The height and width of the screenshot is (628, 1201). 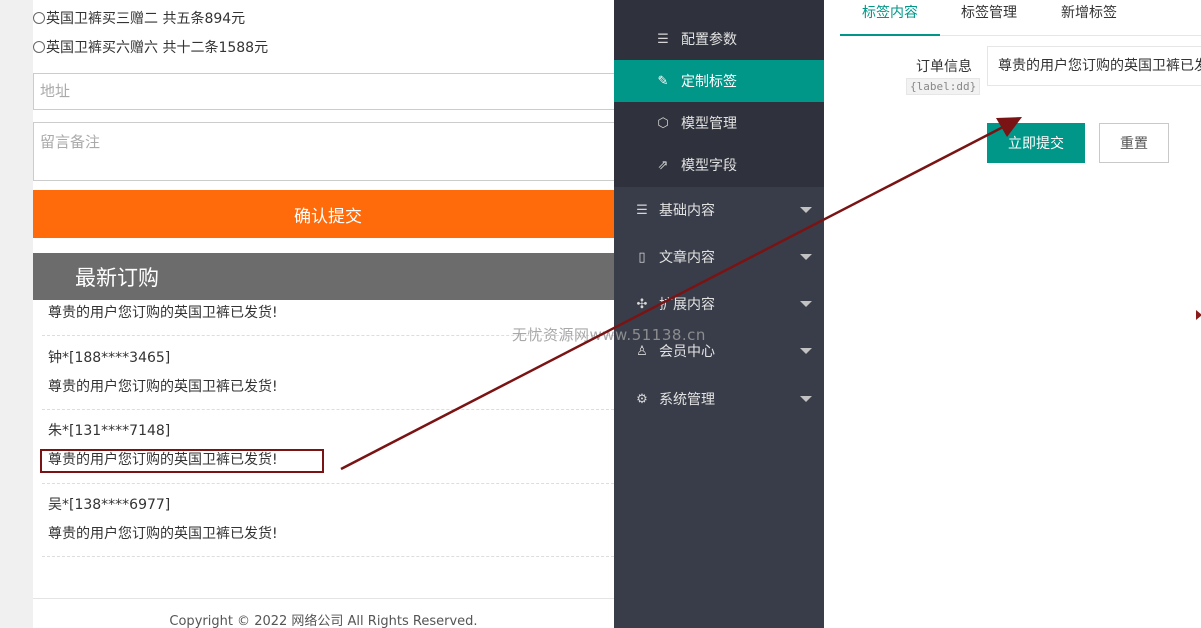 I want to click on latest-orders-header: 最新订购, so click(x=328, y=276).